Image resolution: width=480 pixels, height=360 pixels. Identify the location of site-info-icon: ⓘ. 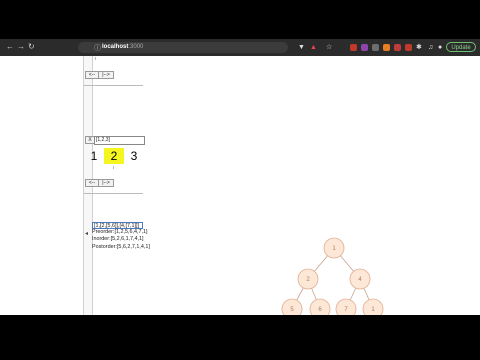
(97, 48).